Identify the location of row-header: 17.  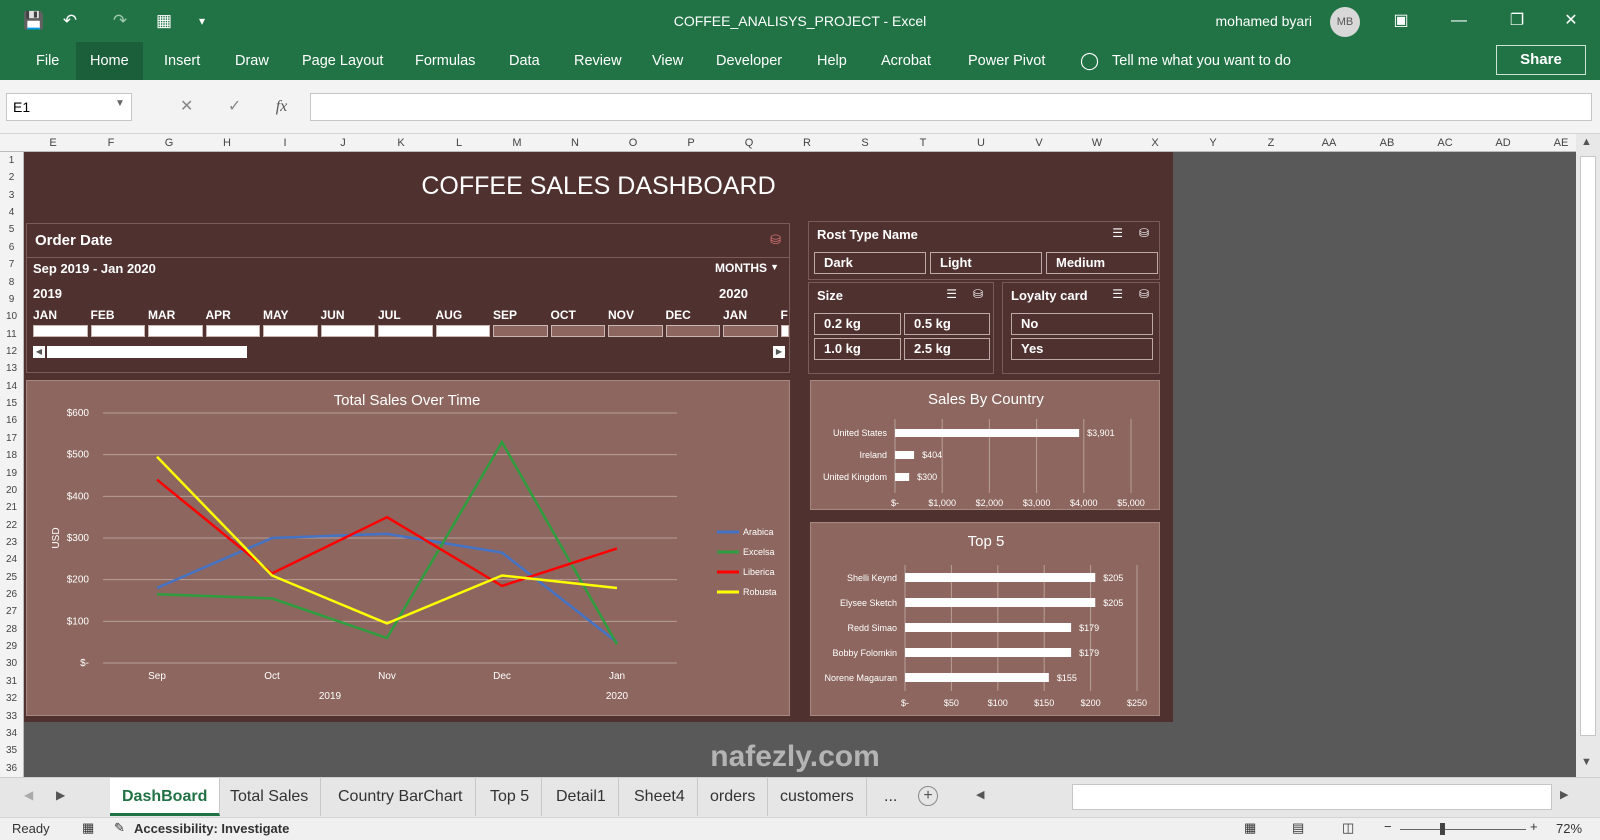
(11, 438).